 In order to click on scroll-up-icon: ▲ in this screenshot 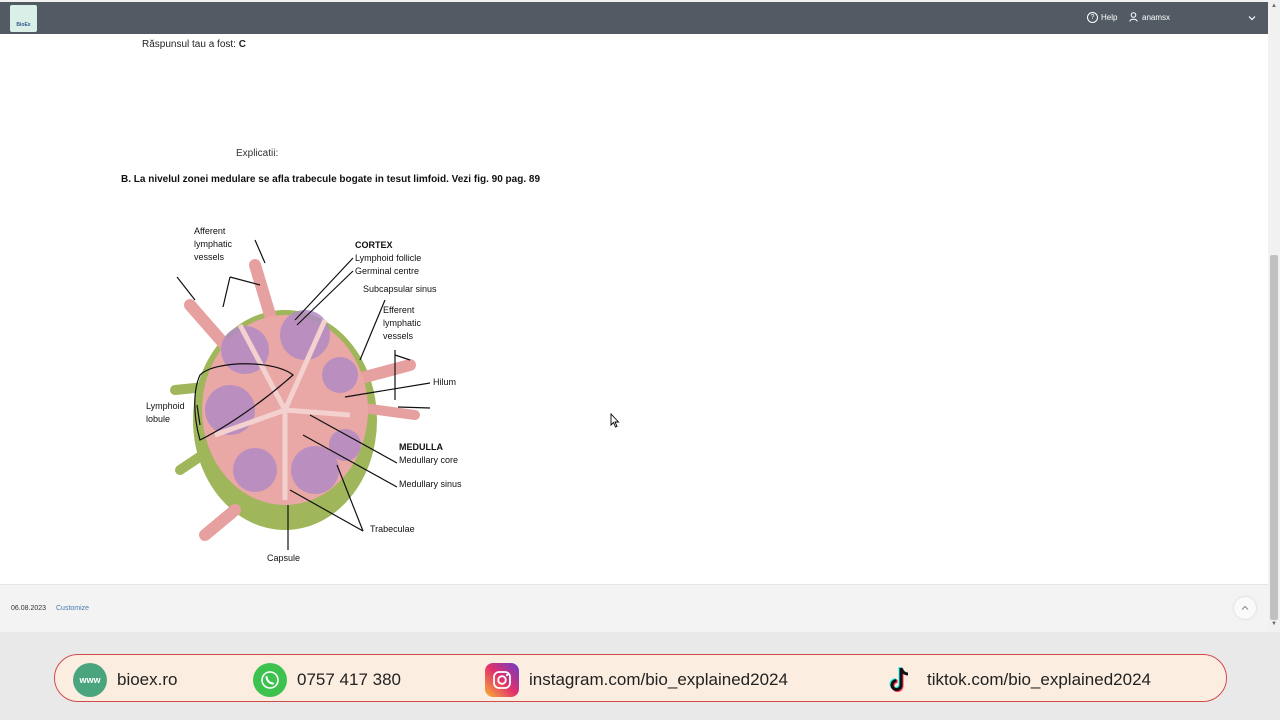, I will do `click(1274, 6)`.